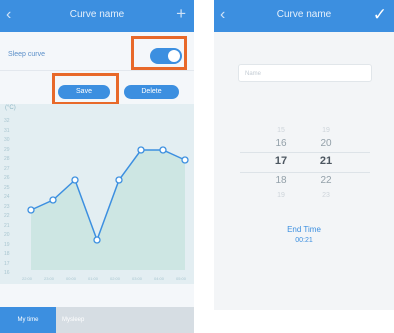 The height and width of the screenshot is (333, 394). What do you see at coordinates (326, 195) in the screenshot?
I see `picker-value: 23` at bounding box center [326, 195].